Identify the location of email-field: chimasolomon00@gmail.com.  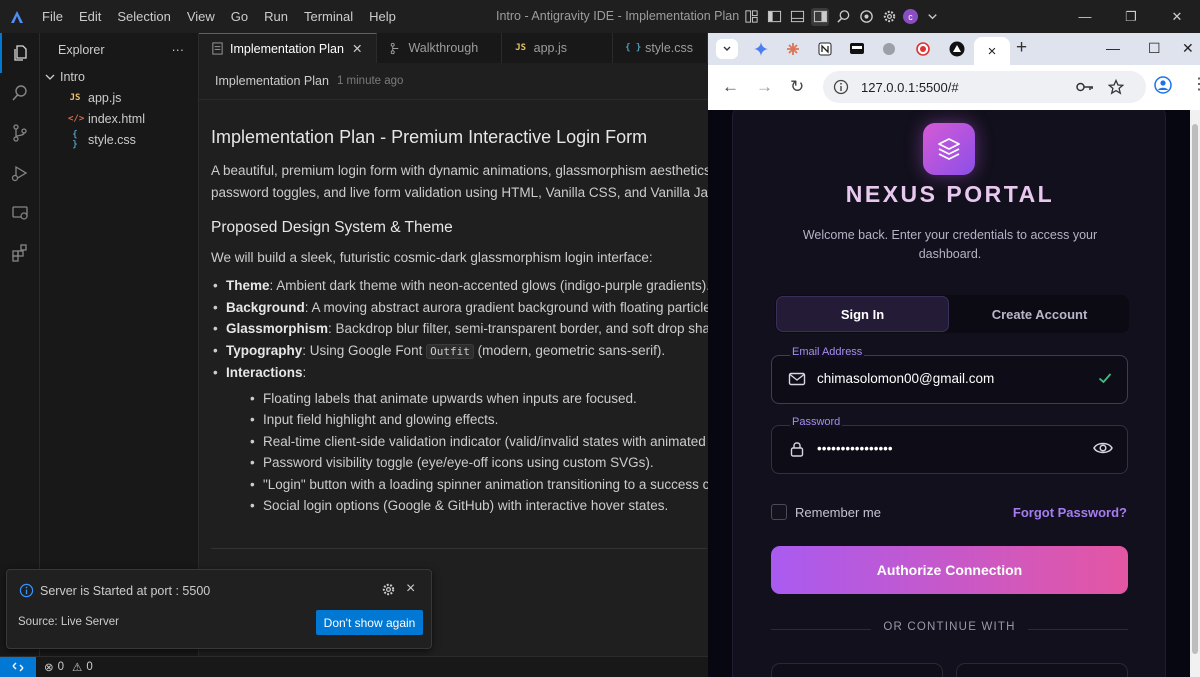
(949, 379).